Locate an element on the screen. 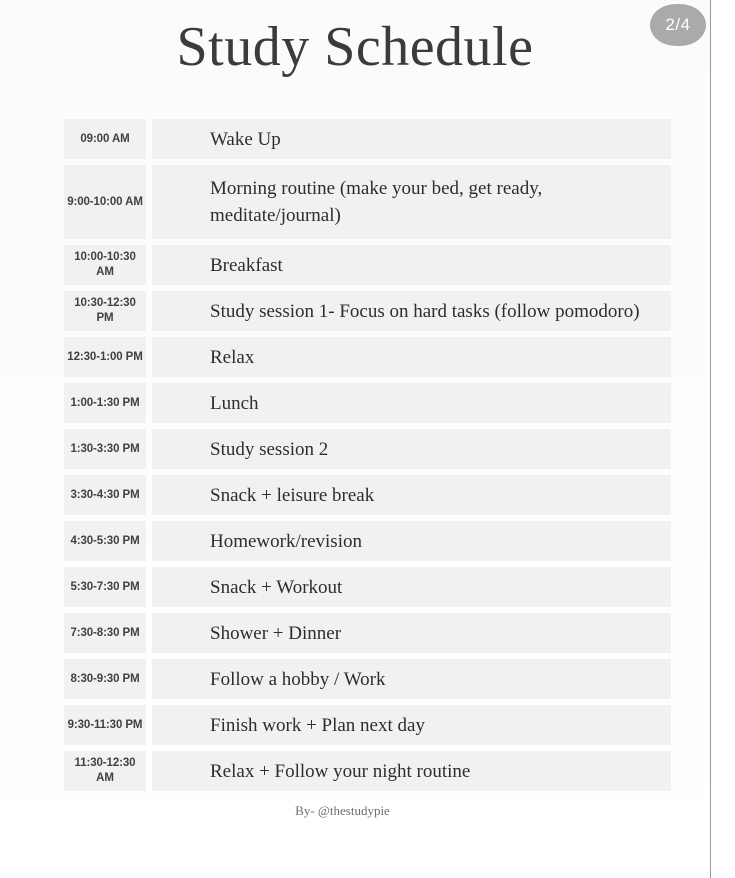  schedule-row: 4:30-5:30 PM Homework/revision is located at coordinates (367, 541).